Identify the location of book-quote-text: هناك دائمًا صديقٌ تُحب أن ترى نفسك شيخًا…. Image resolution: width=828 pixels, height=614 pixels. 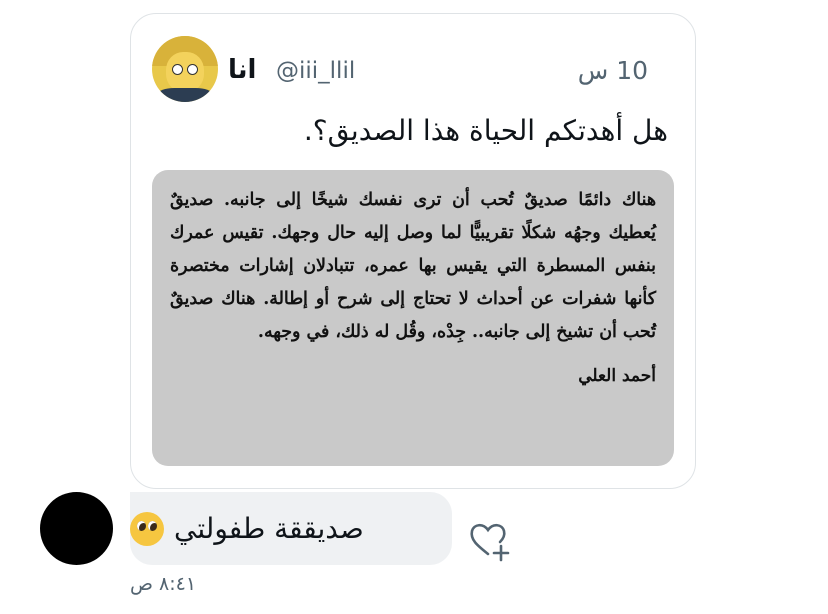
(413, 266).